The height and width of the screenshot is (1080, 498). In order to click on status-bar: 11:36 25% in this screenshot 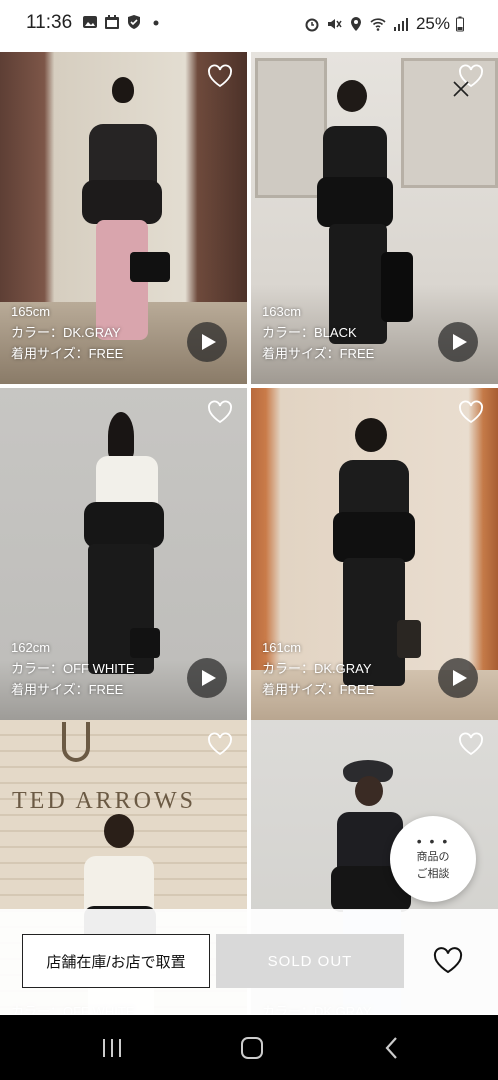, I will do `click(249, 23)`.